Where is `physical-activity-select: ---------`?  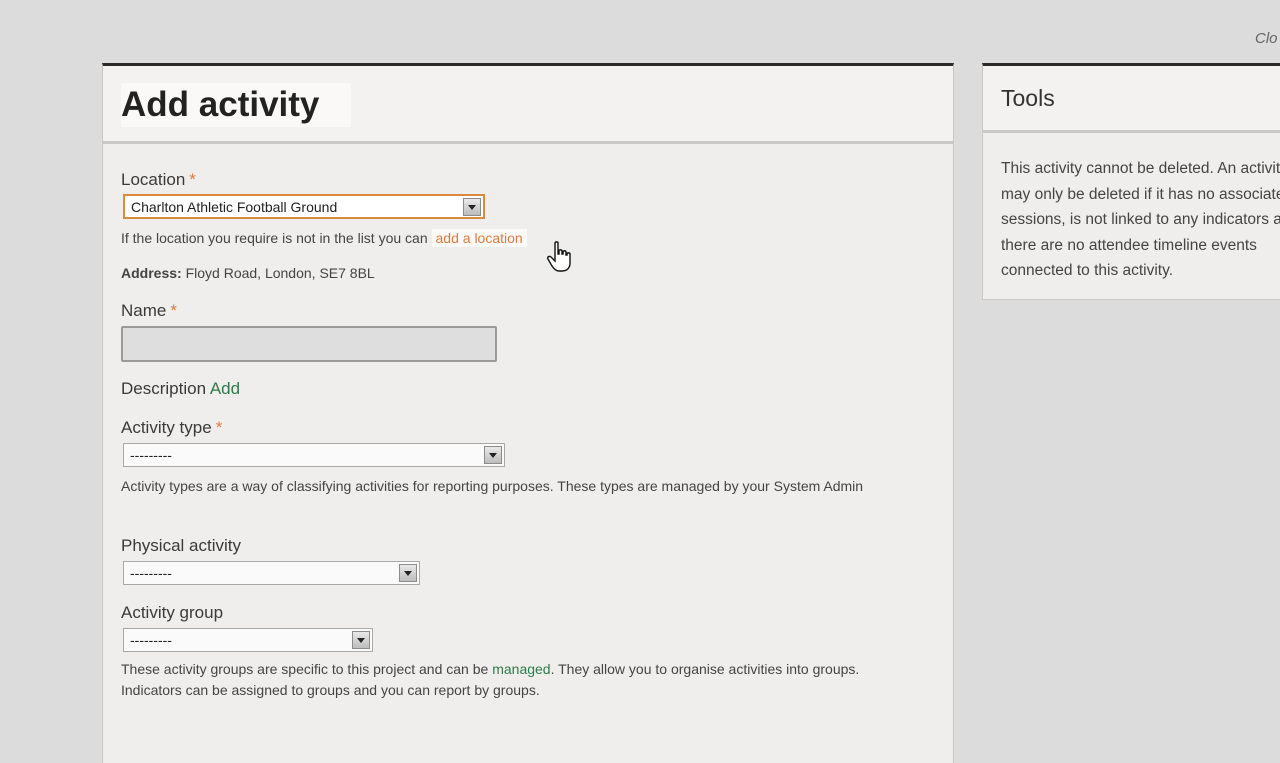 physical-activity-select: --------- is located at coordinates (271, 573).